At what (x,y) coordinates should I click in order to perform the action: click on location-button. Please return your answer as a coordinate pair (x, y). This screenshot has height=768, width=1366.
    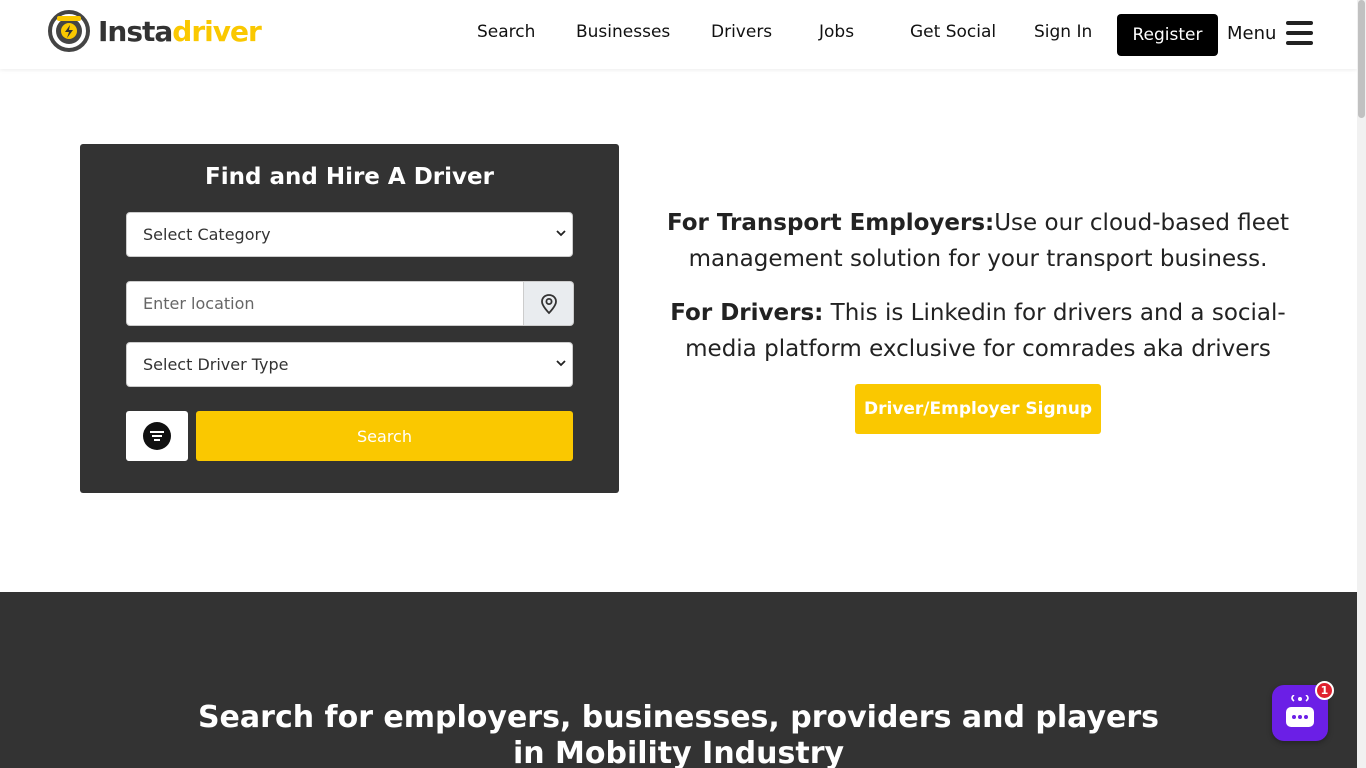
    Looking at the image, I should click on (549, 303).